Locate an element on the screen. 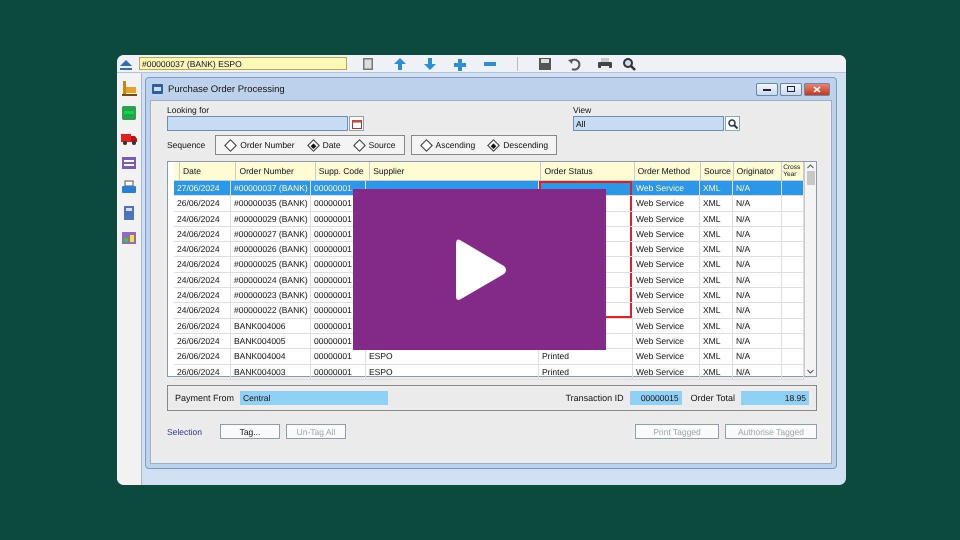 The height and width of the screenshot is (540, 960). calendar-icon is located at coordinates (356, 123).